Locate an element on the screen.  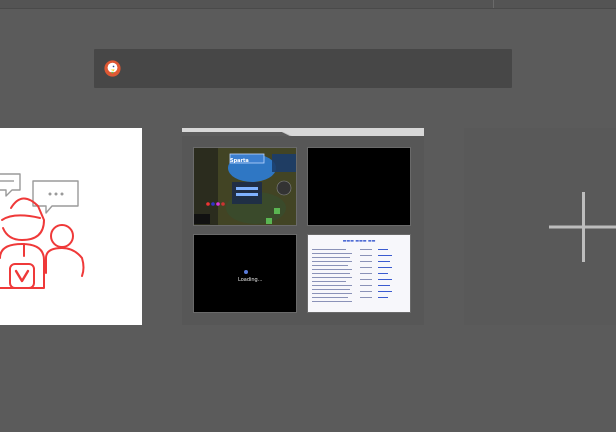
speed-dial-community is located at coordinates (71, 226).